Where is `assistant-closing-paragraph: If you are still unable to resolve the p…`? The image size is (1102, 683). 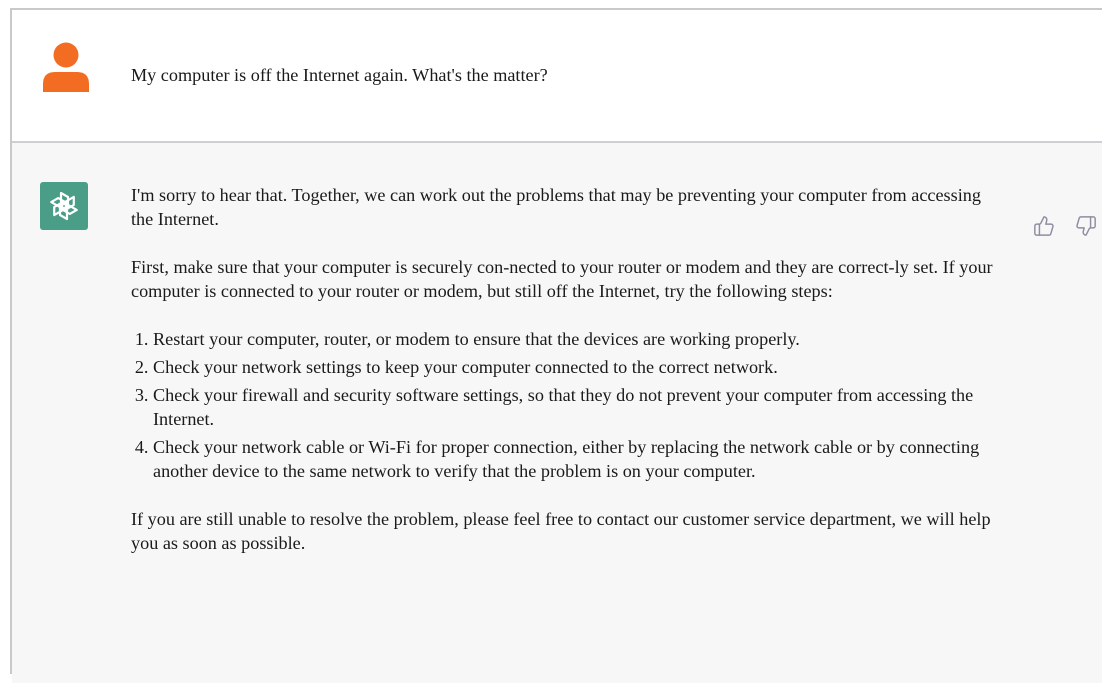 assistant-closing-paragraph: If you are still unable to resolve the p… is located at coordinates (561, 531).